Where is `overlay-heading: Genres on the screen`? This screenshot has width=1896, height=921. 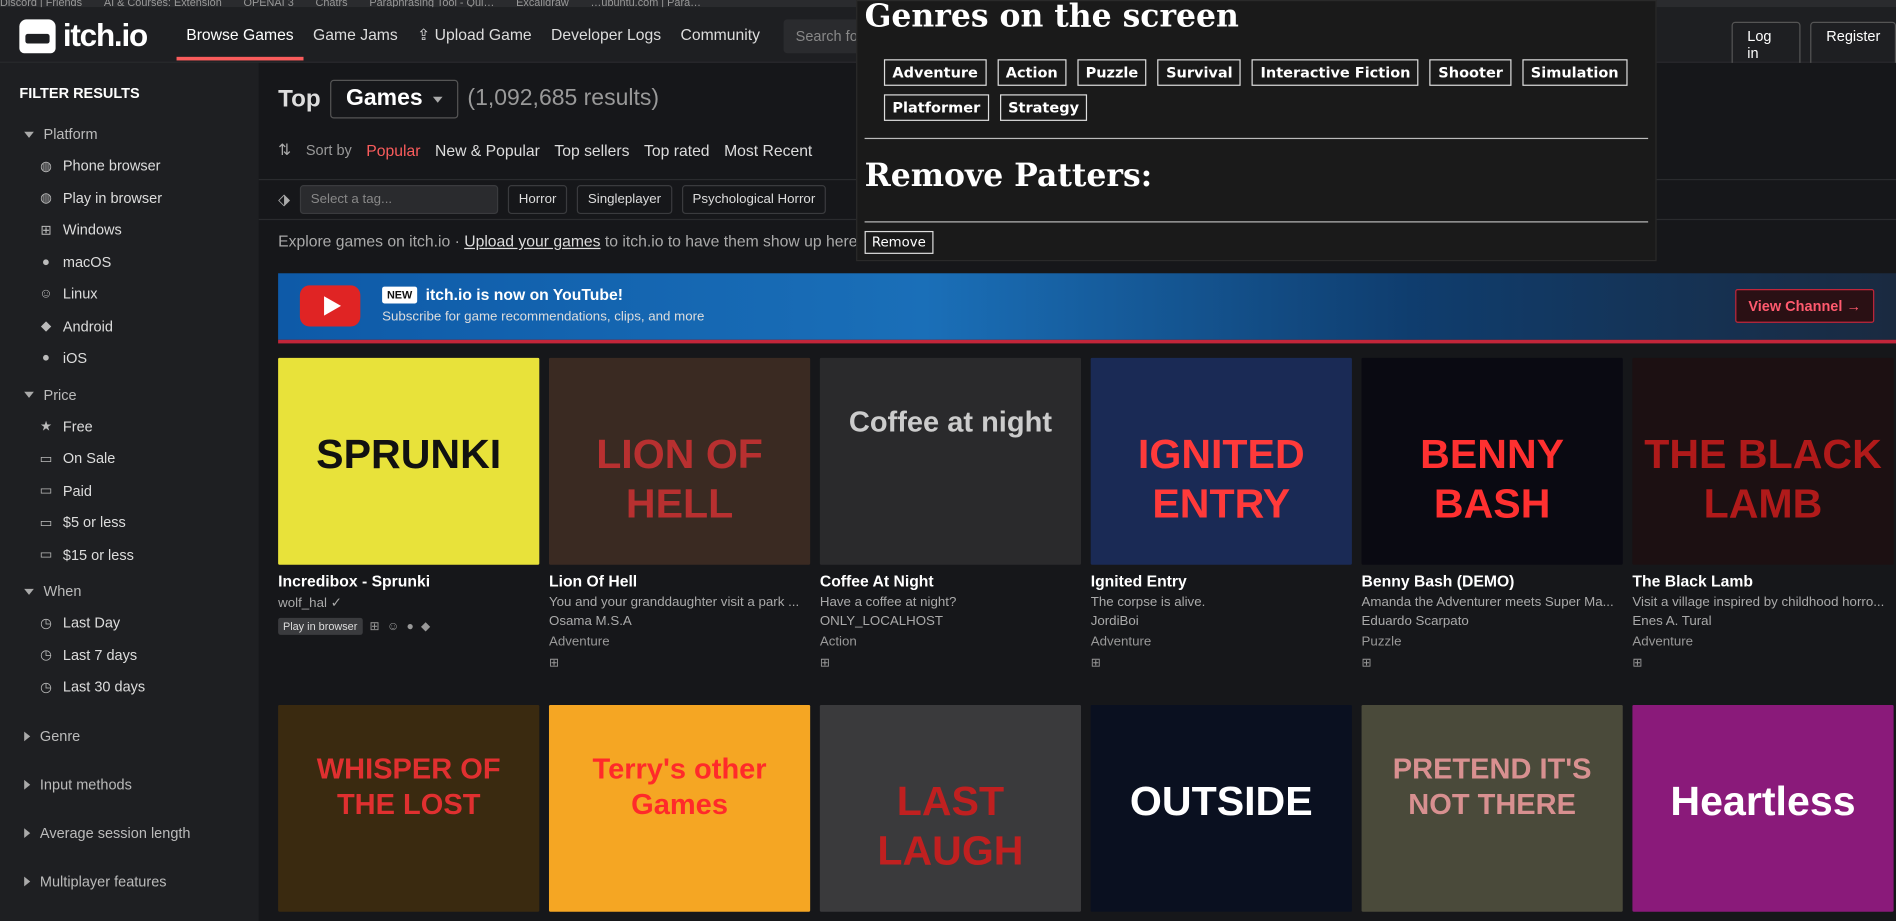 overlay-heading: Genres on the screen is located at coordinates (1051, 18).